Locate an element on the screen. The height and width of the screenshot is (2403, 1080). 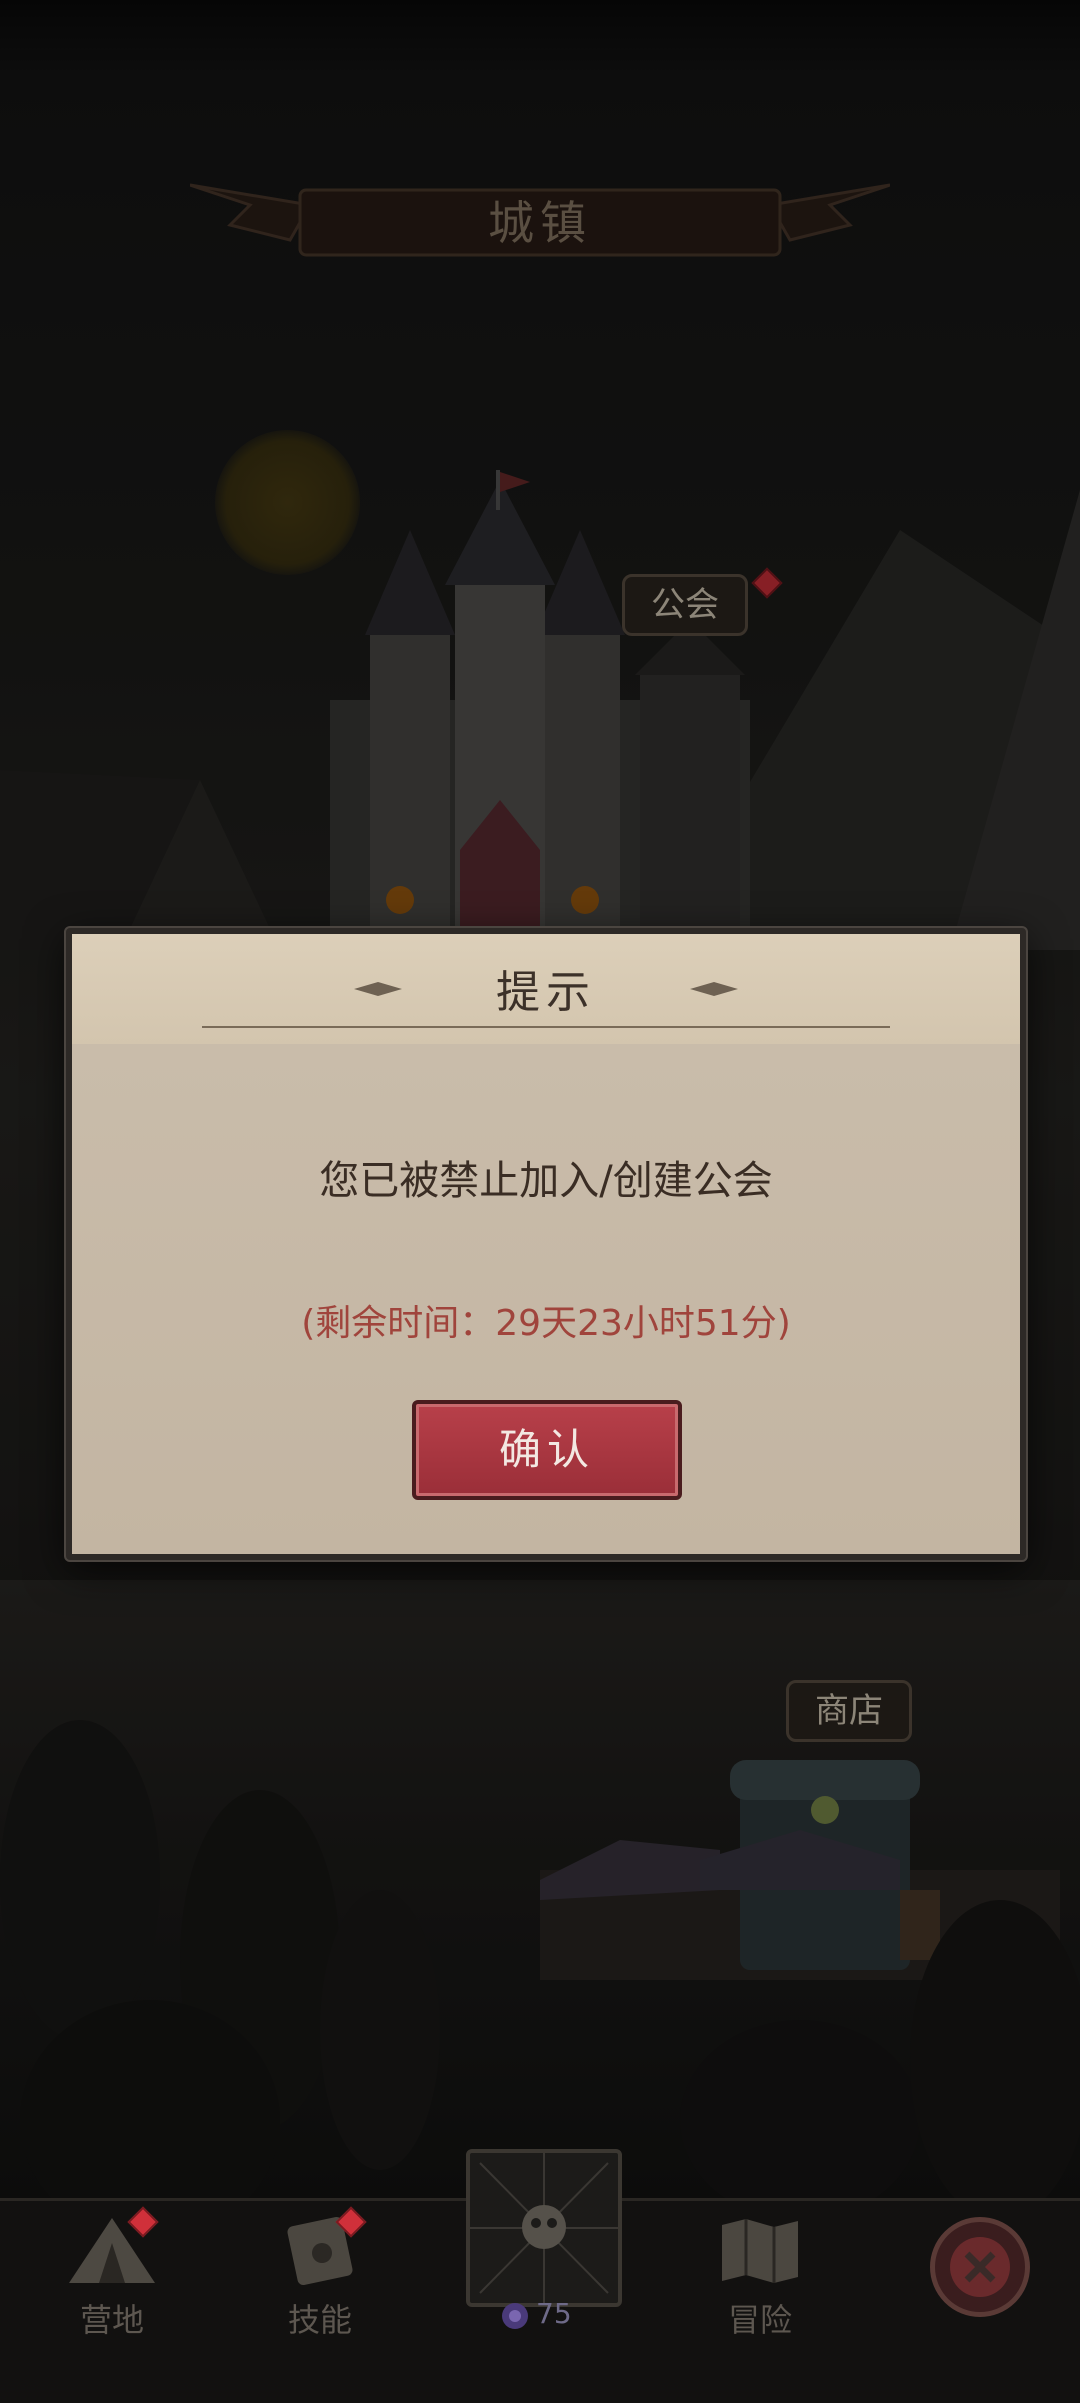
energy-value: 75 is located at coordinates (554, 2313).